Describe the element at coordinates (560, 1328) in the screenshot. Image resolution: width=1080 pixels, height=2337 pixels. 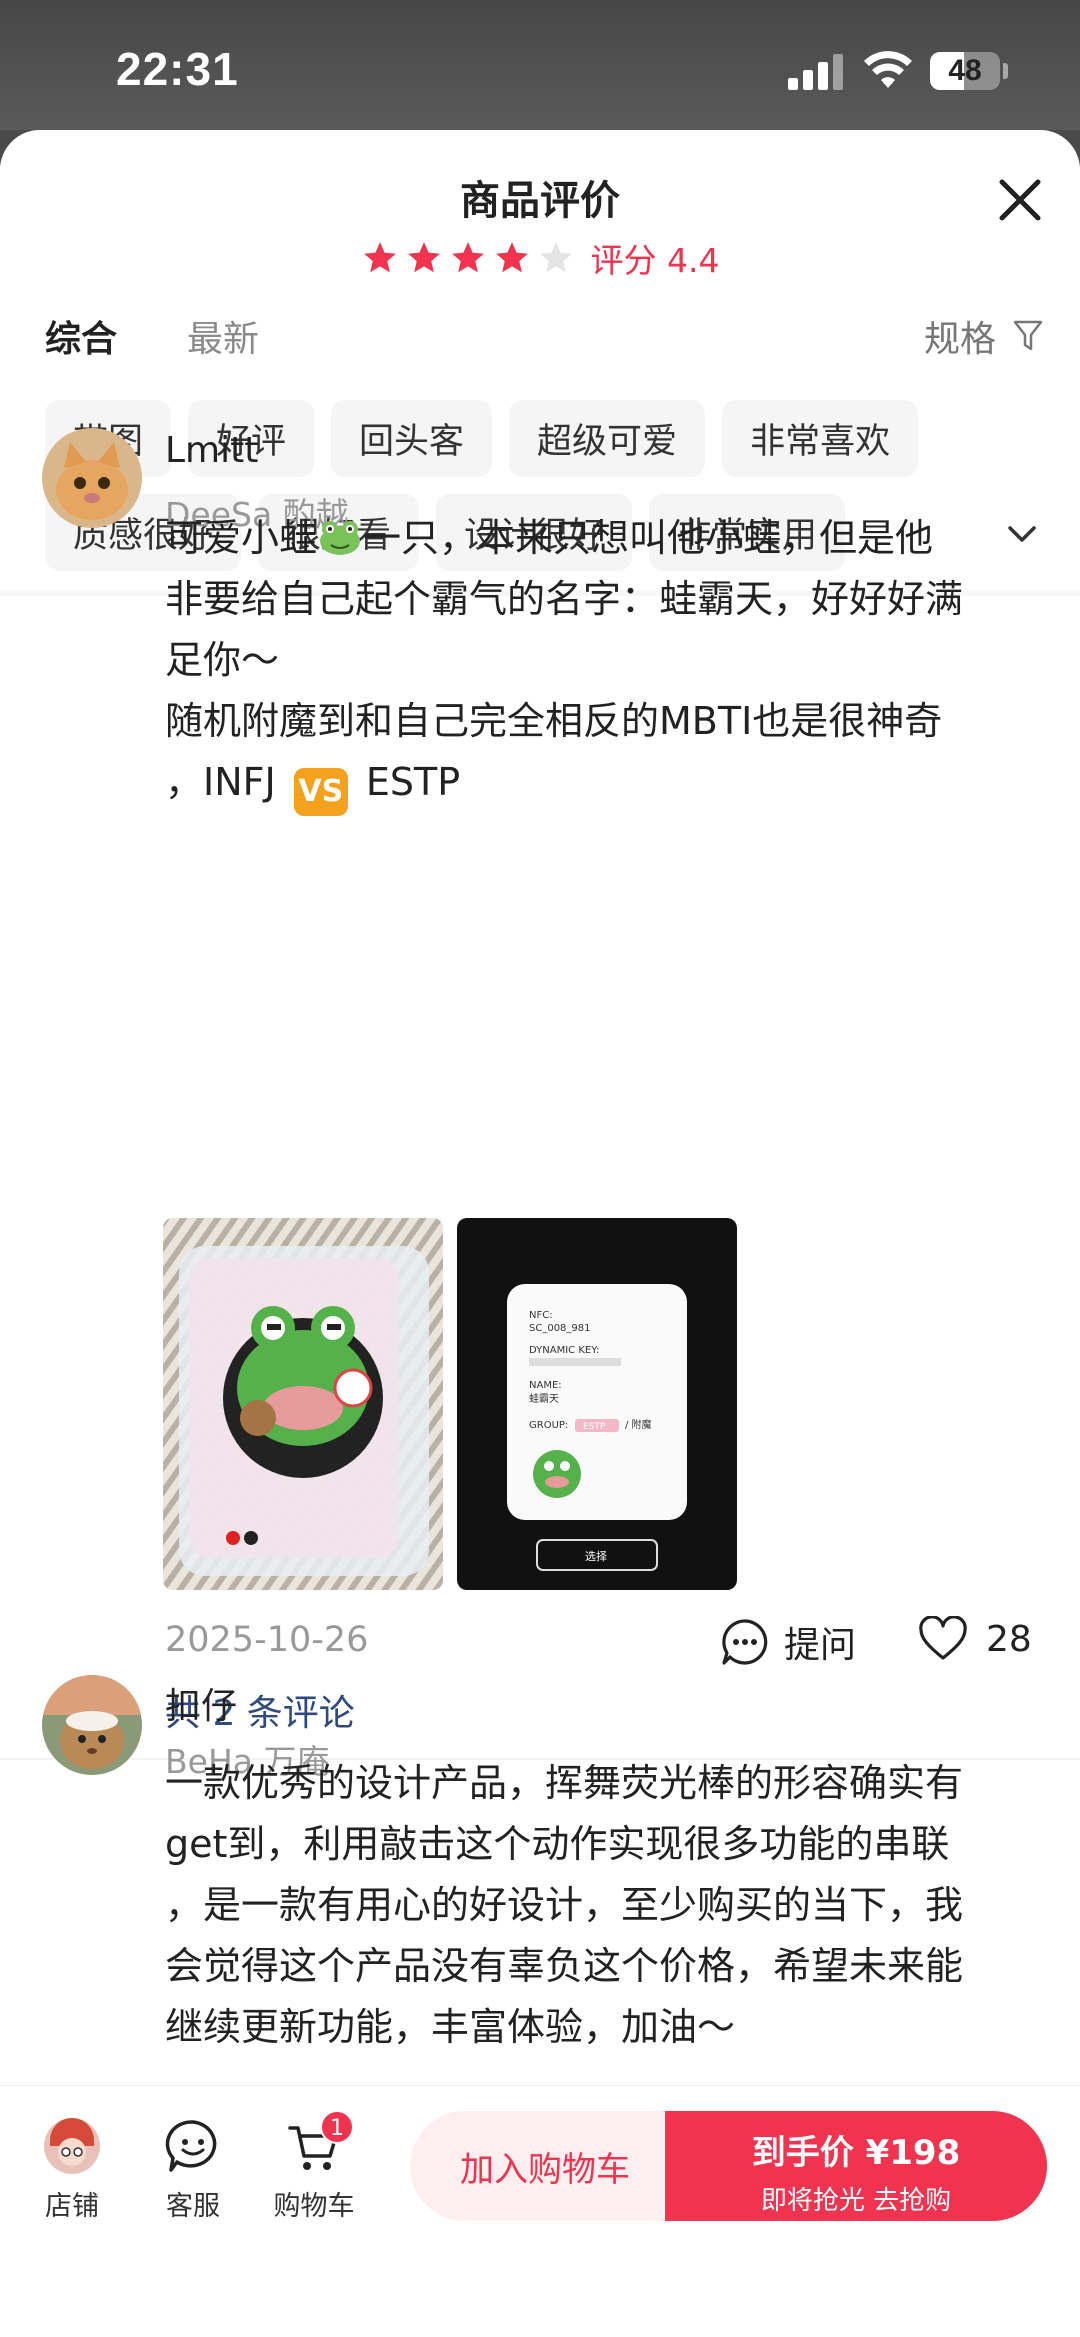
I see `nfc-value: SC_008_981` at that location.